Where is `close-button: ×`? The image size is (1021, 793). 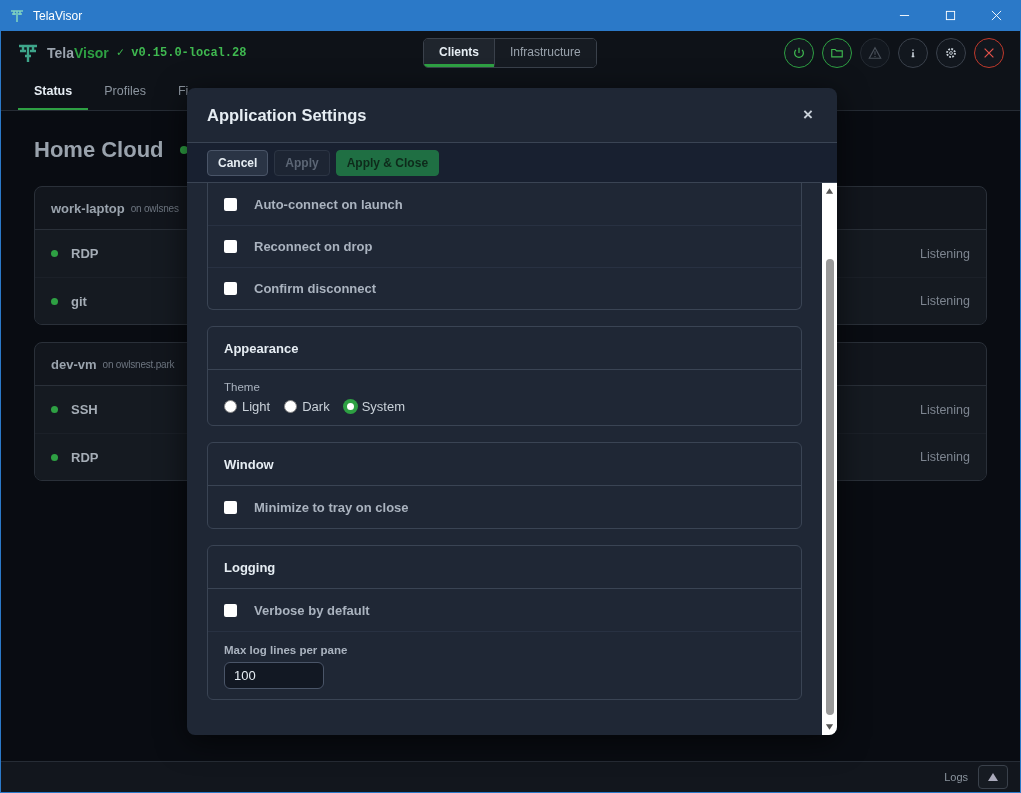
close-button: × is located at coordinates (808, 115).